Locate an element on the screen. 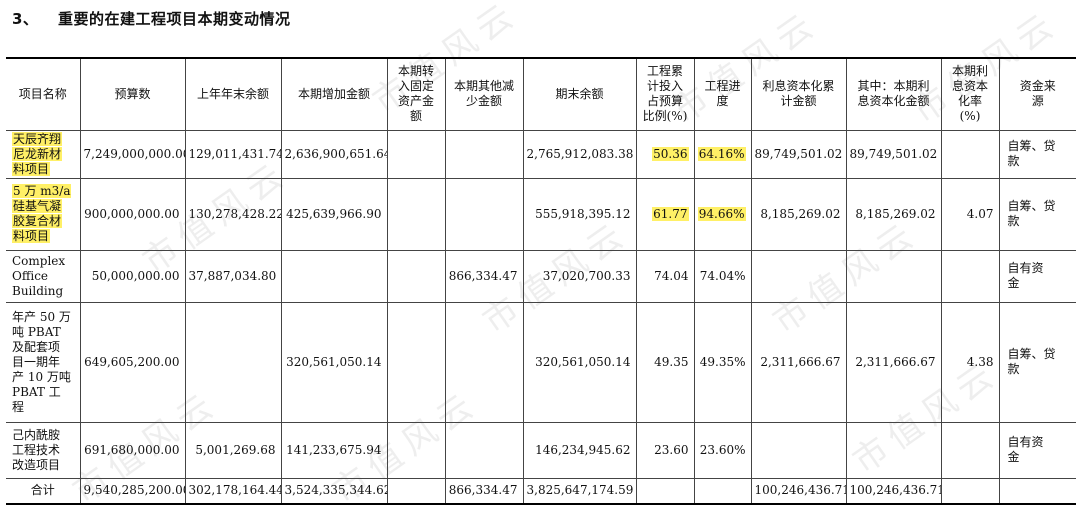  progress-cell: 49.35% is located at coordinates (722, 362).